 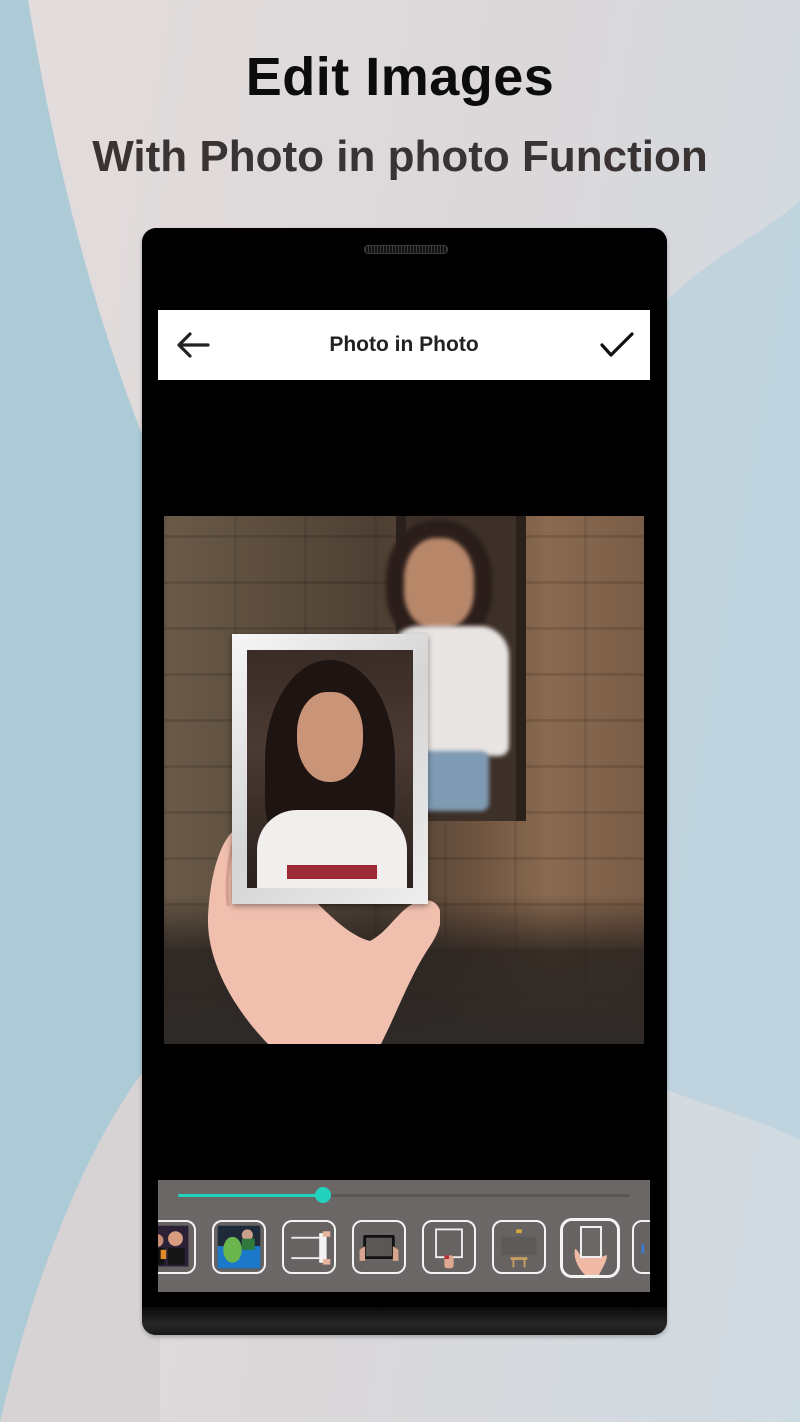 I want to click on frame-thumb-more, so click(x=641, y=1247).